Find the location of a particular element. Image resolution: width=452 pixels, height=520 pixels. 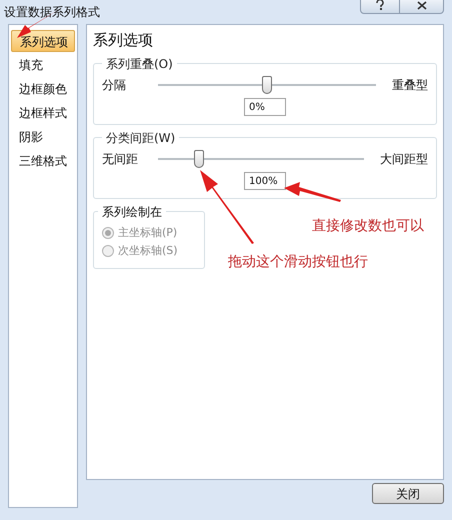

close-dialog-button: 关闭 is located at coordinates (408, 493).